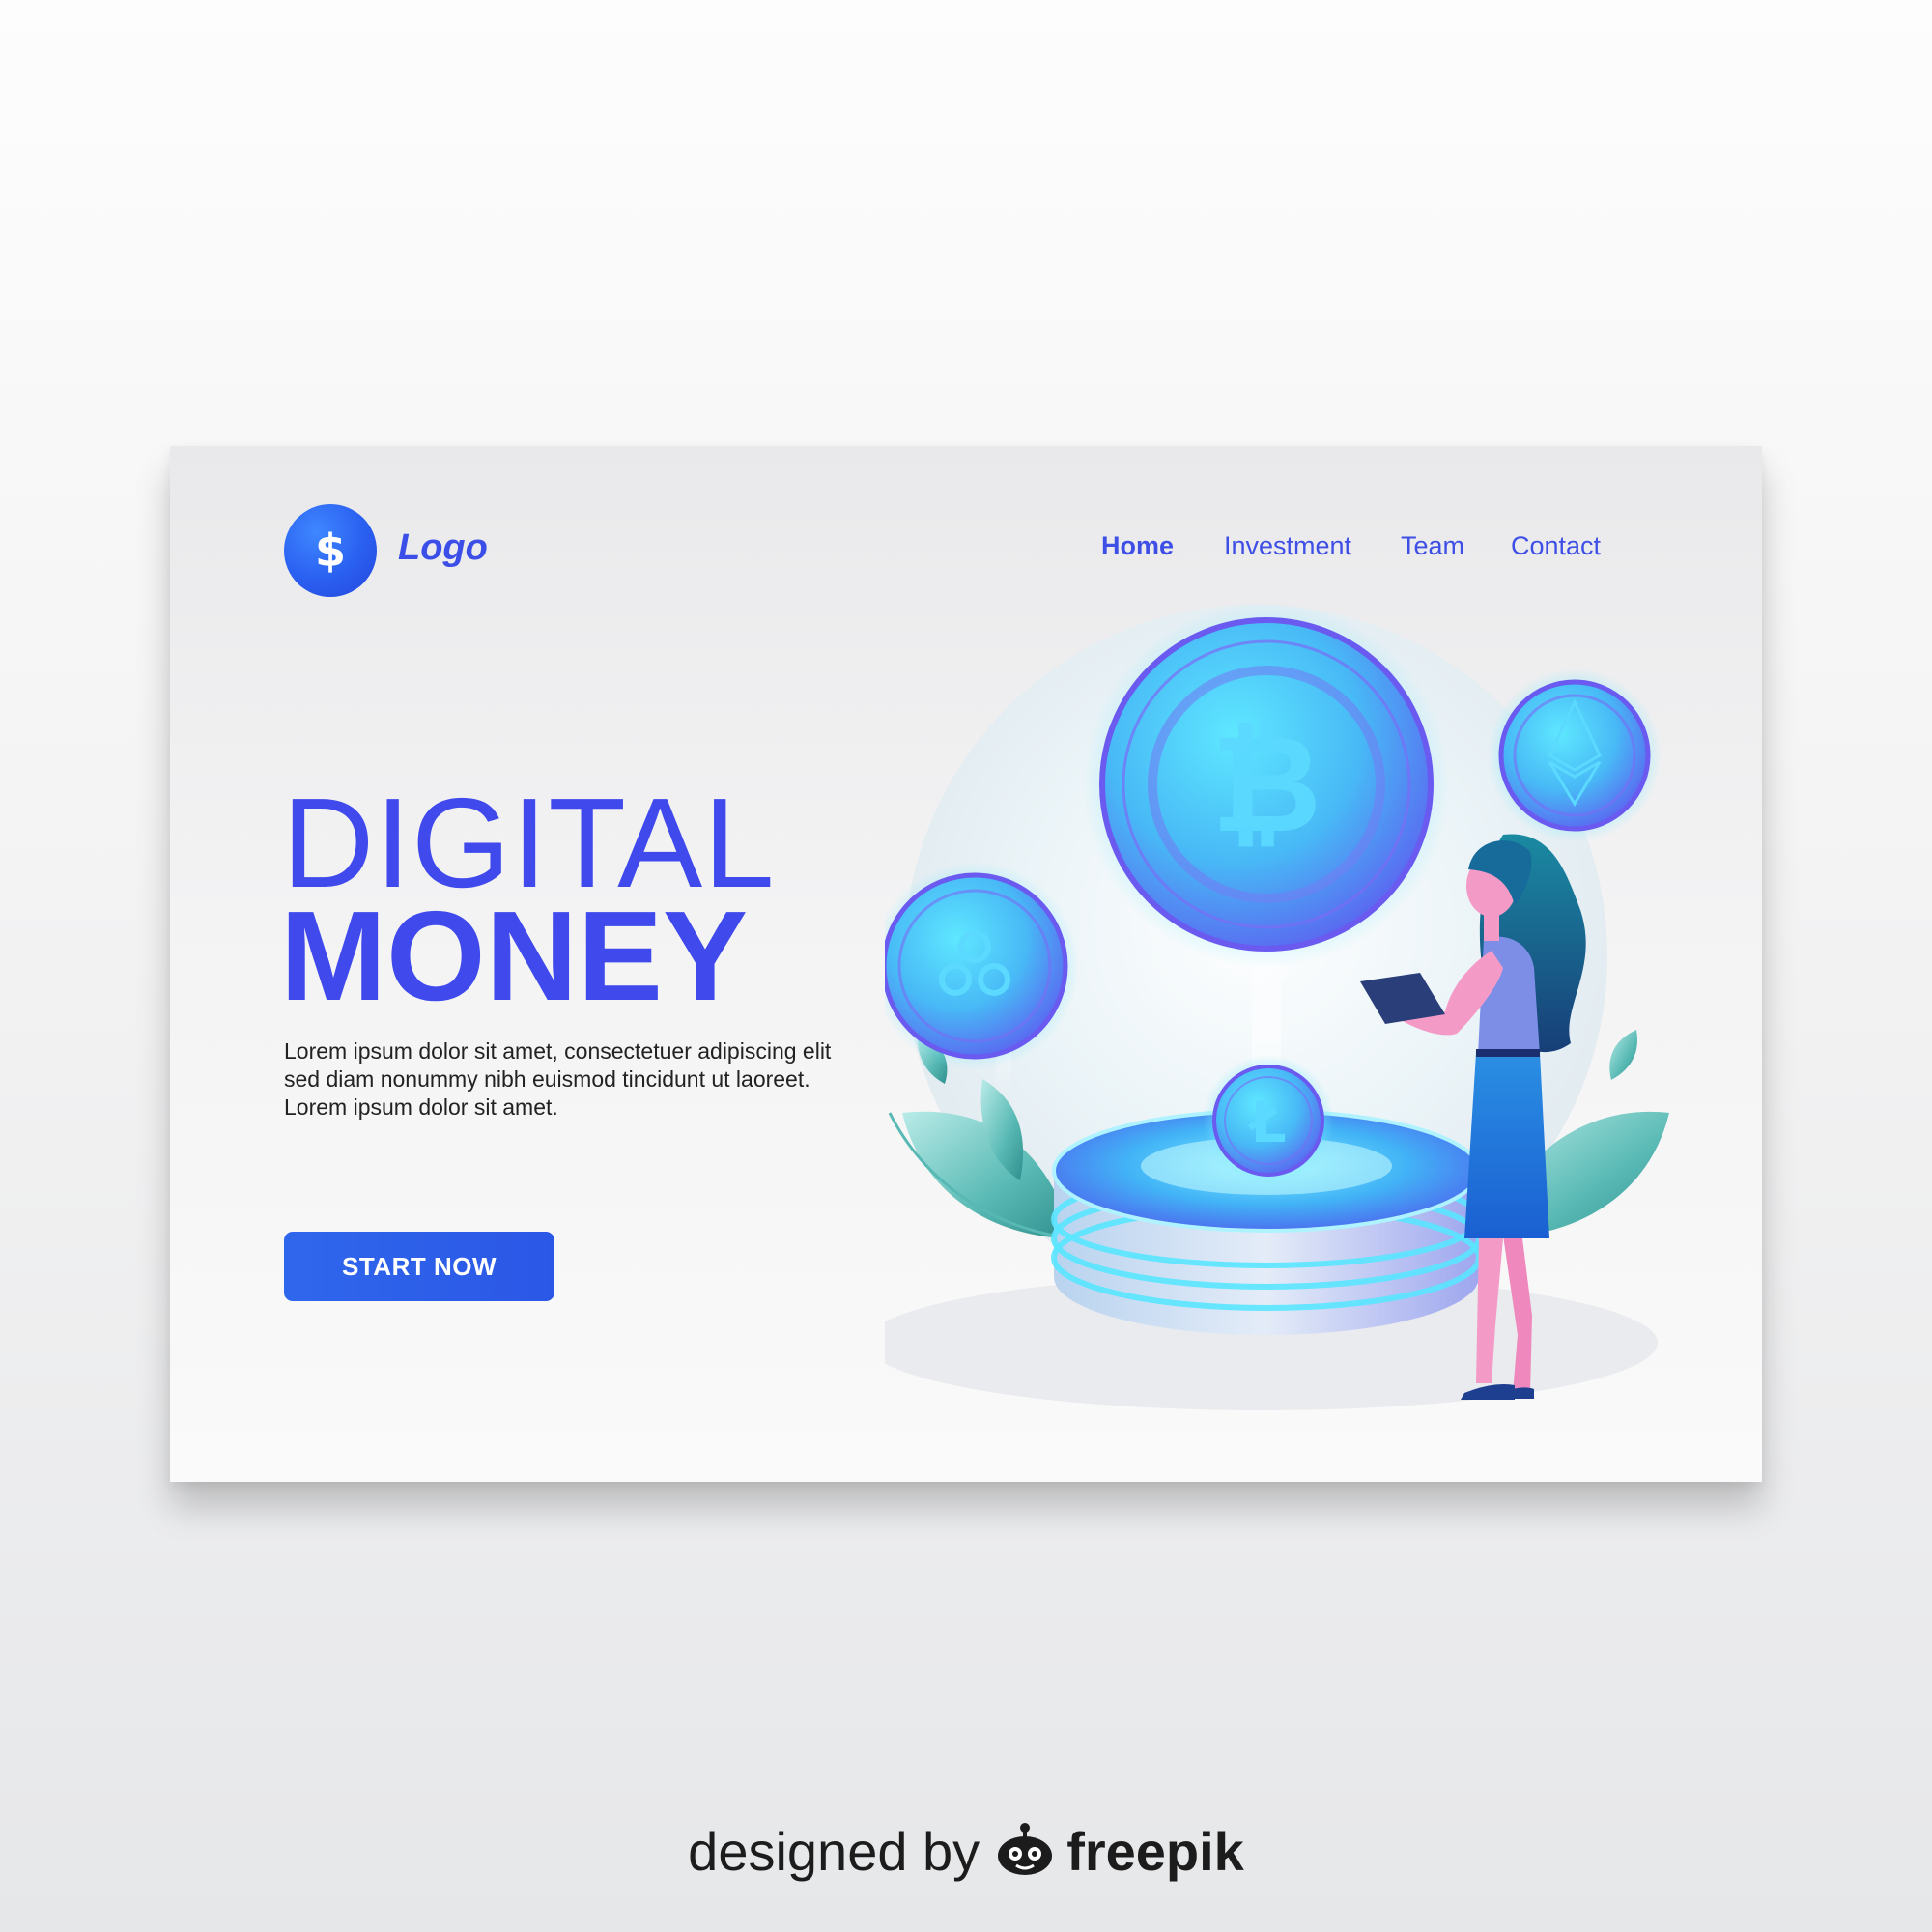  Describe the element at coordinates (514, 956) in the screenshot. I see `hero-title-line2: MONEY` at that location.